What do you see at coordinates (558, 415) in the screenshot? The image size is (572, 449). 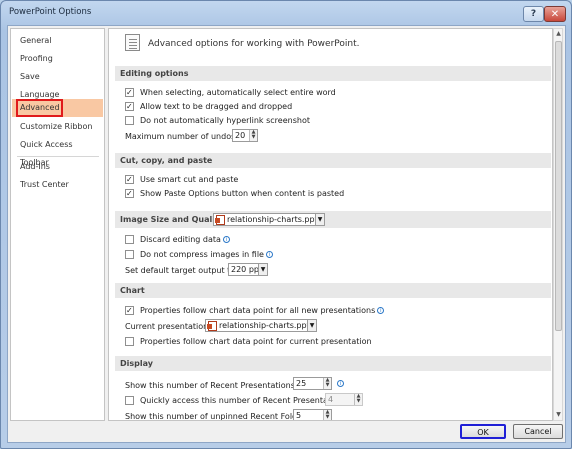 I see `scroll-down-arrow-icon: ▼` at bounding box center [558, 415].